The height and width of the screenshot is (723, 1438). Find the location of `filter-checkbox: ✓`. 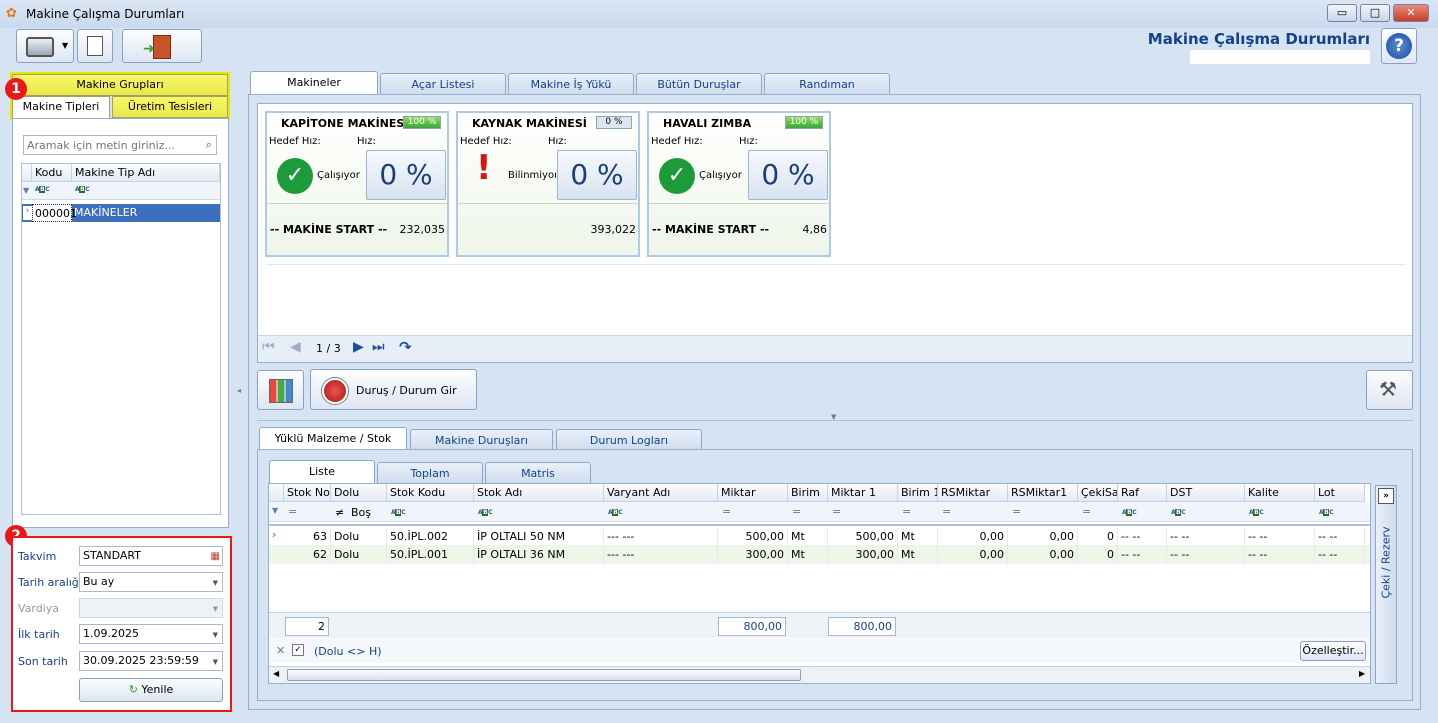

filter-checkbox: ✓ is located at coordinates (298, 650).